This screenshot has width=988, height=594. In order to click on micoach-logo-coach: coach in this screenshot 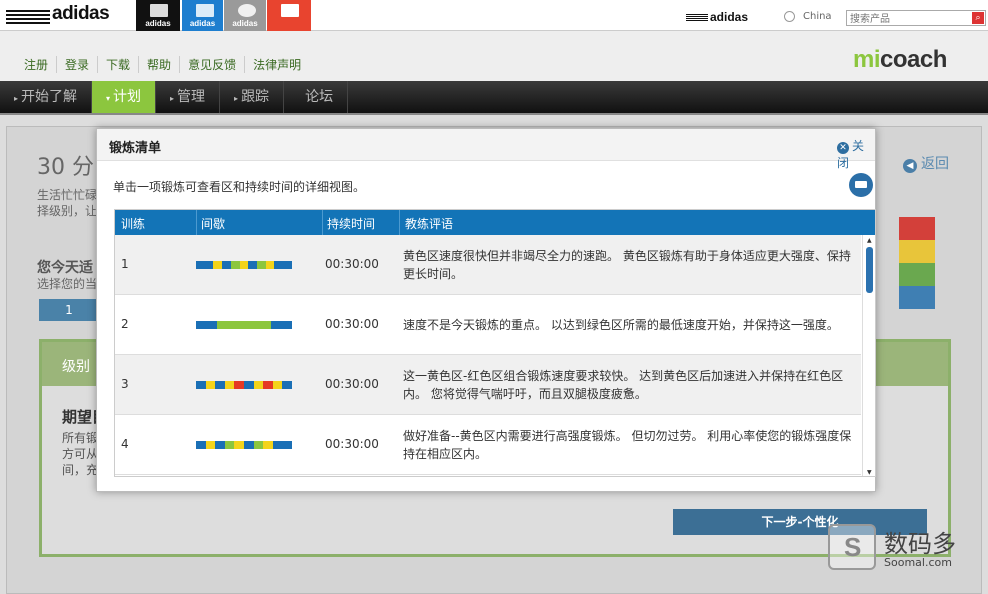, I will do `click(913, 59)`.